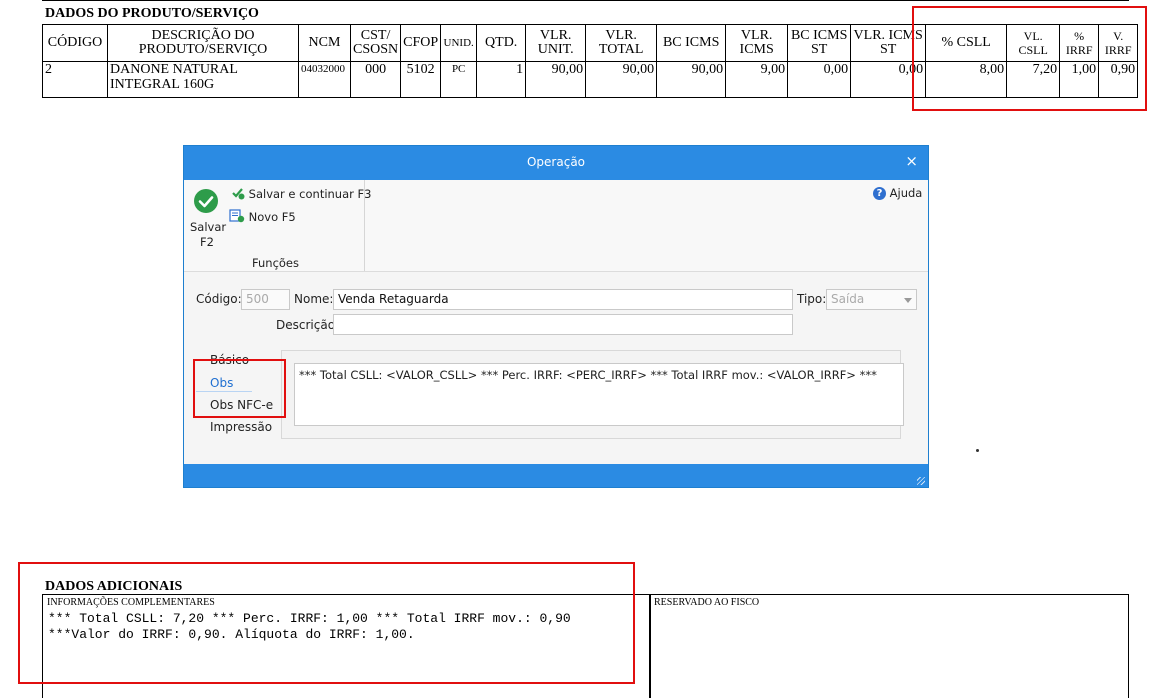 The image size is (1155, 698). What do you see at coordinates (501, 79) in the screenshot?
I see `cell-qtd: 1` at bounding box center [501, 79].